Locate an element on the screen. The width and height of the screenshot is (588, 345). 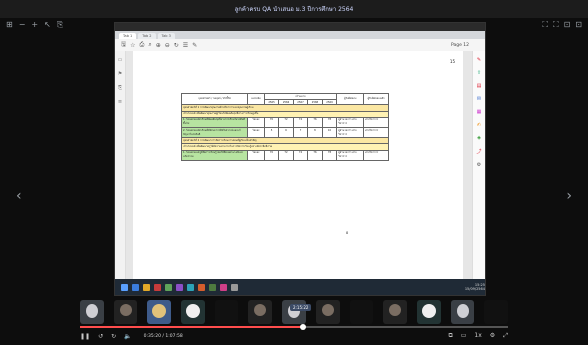
pdf-tool-0-icon: 🖫 is located at coordinates (123, 45).